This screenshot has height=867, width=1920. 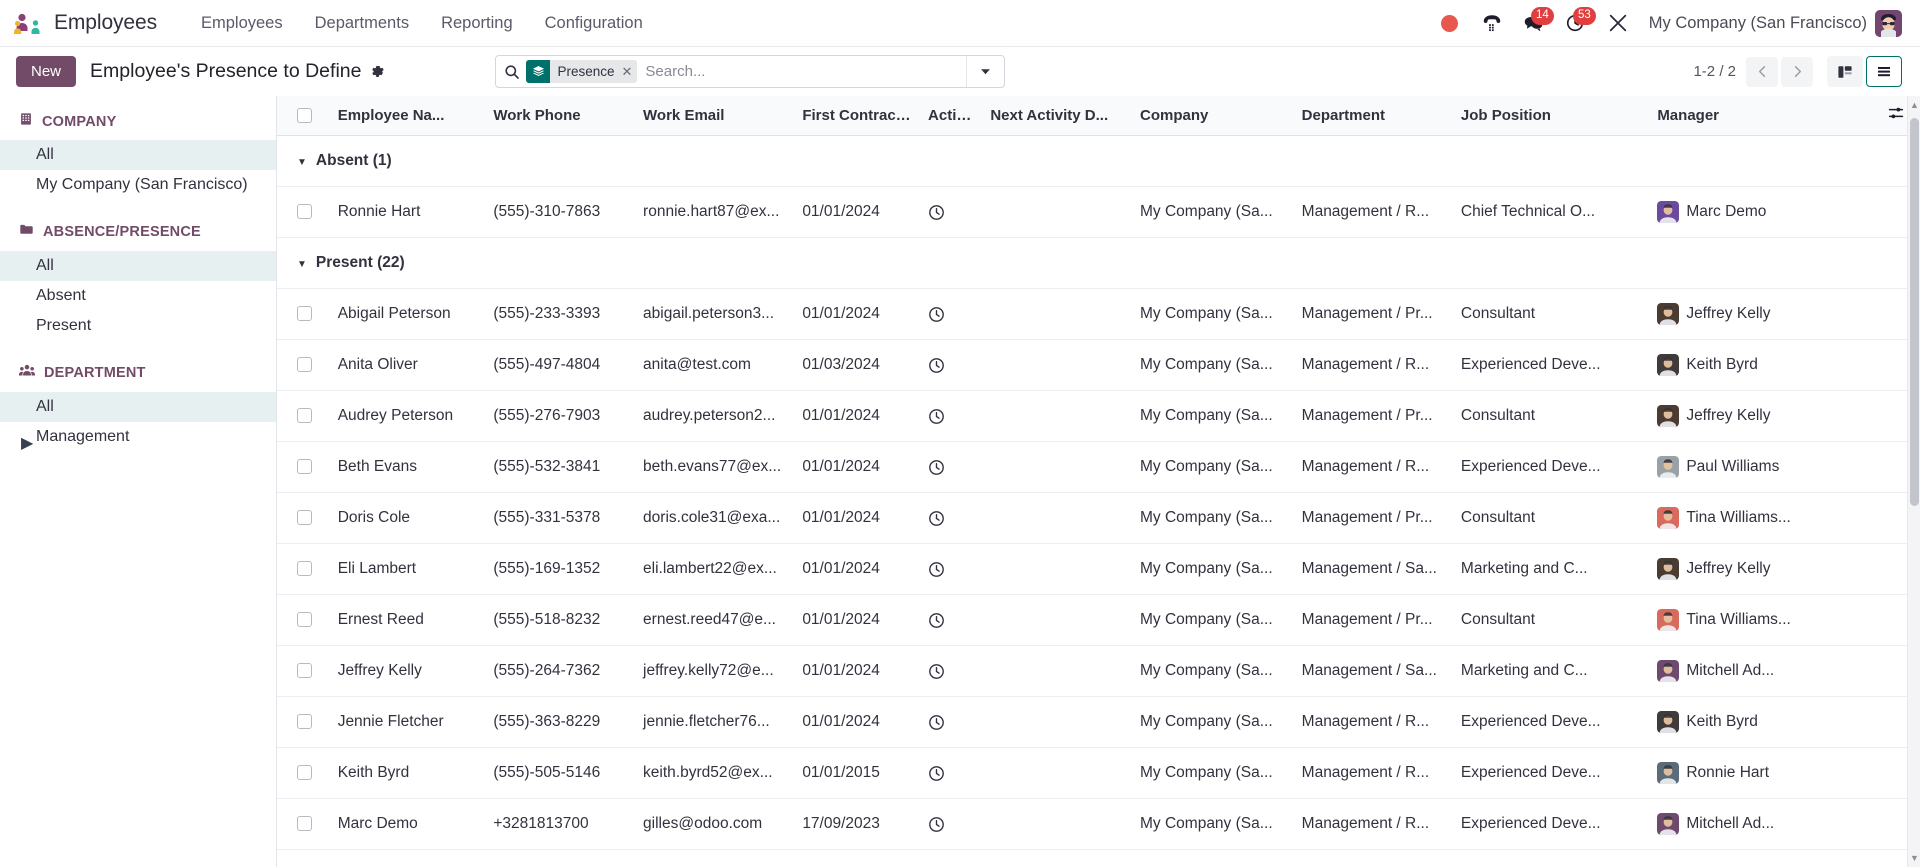 I want to click on cell-work-phone: (555)-505-5146, so click(x=560, y=773).